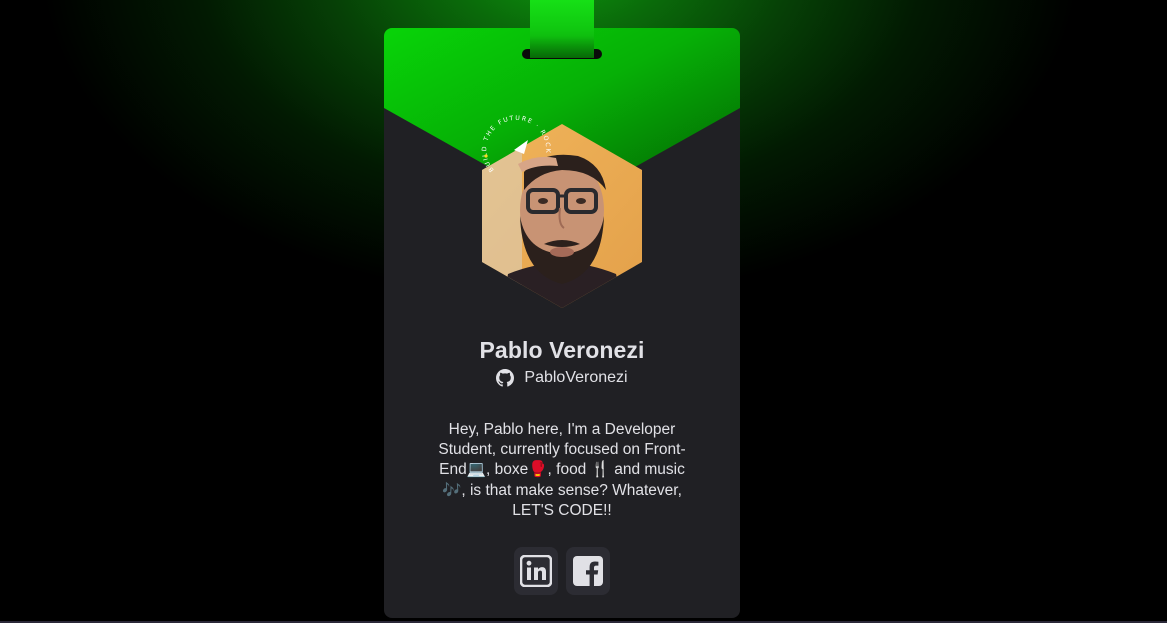 Image resolution: width=1167 pixels, height=623 pixels. Describe the element at coordinates (562, 29) in the screenshot. I see `lanyard-strap` at that location.